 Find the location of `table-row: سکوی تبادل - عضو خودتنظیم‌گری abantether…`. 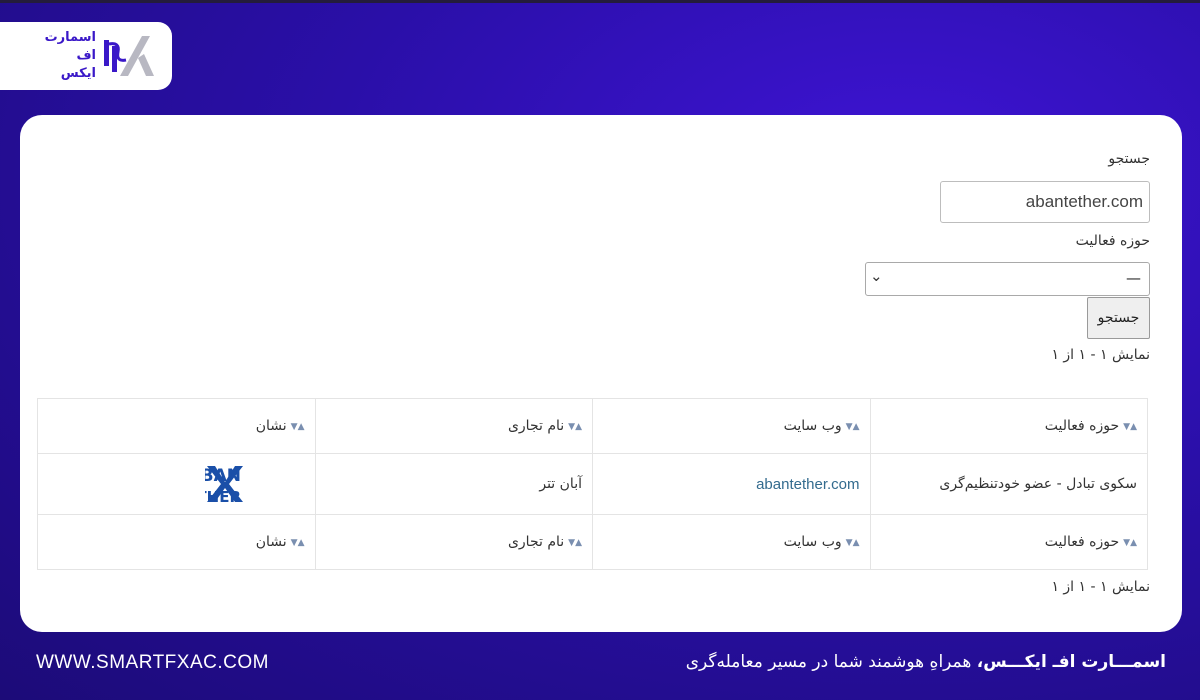

table-row: سکوی تبادل - عضو خودتنظیم‌گری abantether… is located at coordinates (592, 484).